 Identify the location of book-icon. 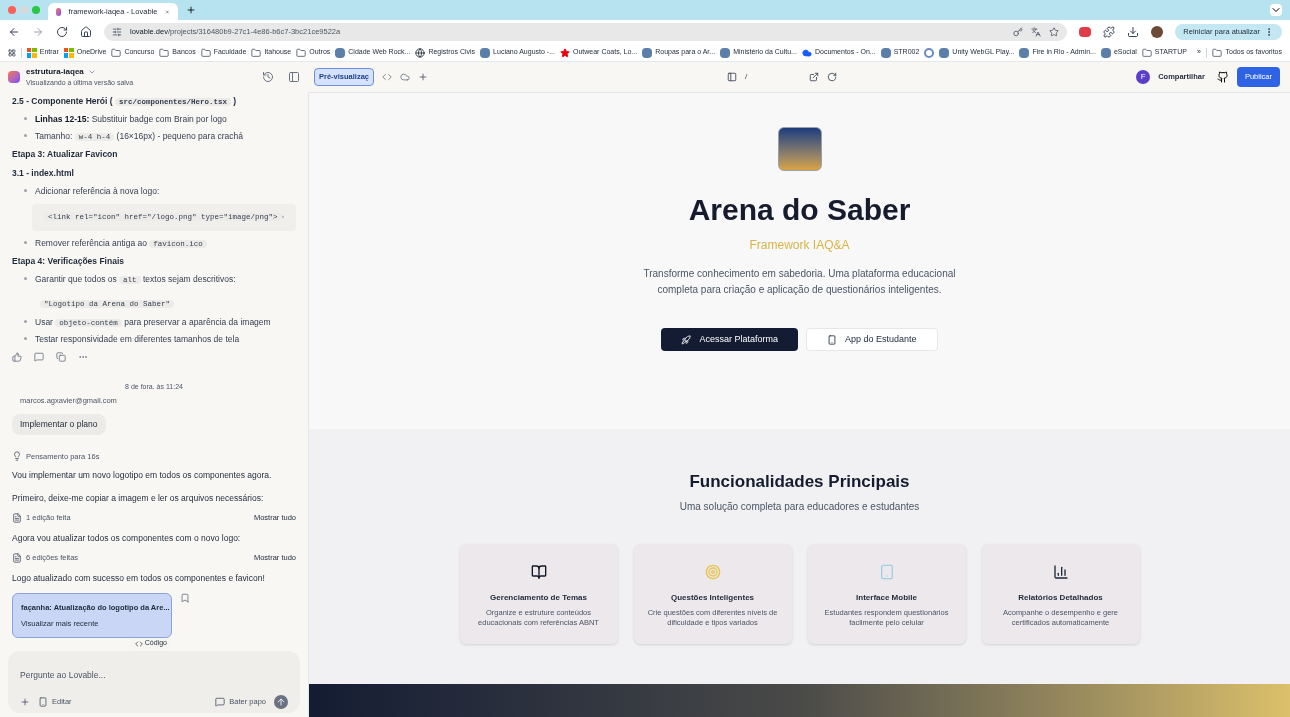
(538, 571).